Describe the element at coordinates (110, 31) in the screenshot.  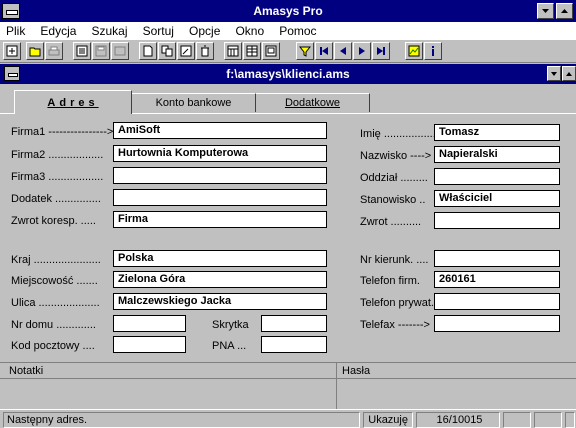
I see `menu-szukaj: Szukaj` at that location.